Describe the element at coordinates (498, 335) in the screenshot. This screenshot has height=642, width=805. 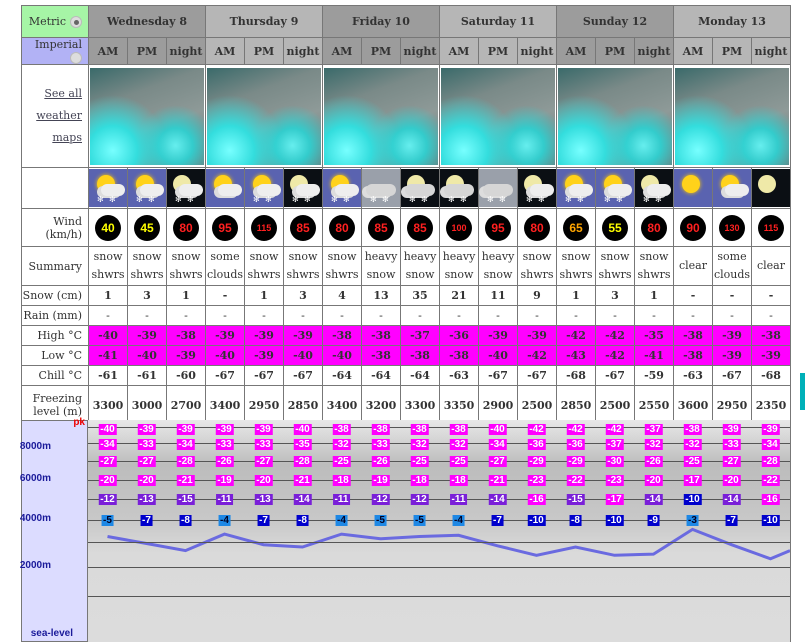
I see `high-temp-cell-value: -39` at that location.